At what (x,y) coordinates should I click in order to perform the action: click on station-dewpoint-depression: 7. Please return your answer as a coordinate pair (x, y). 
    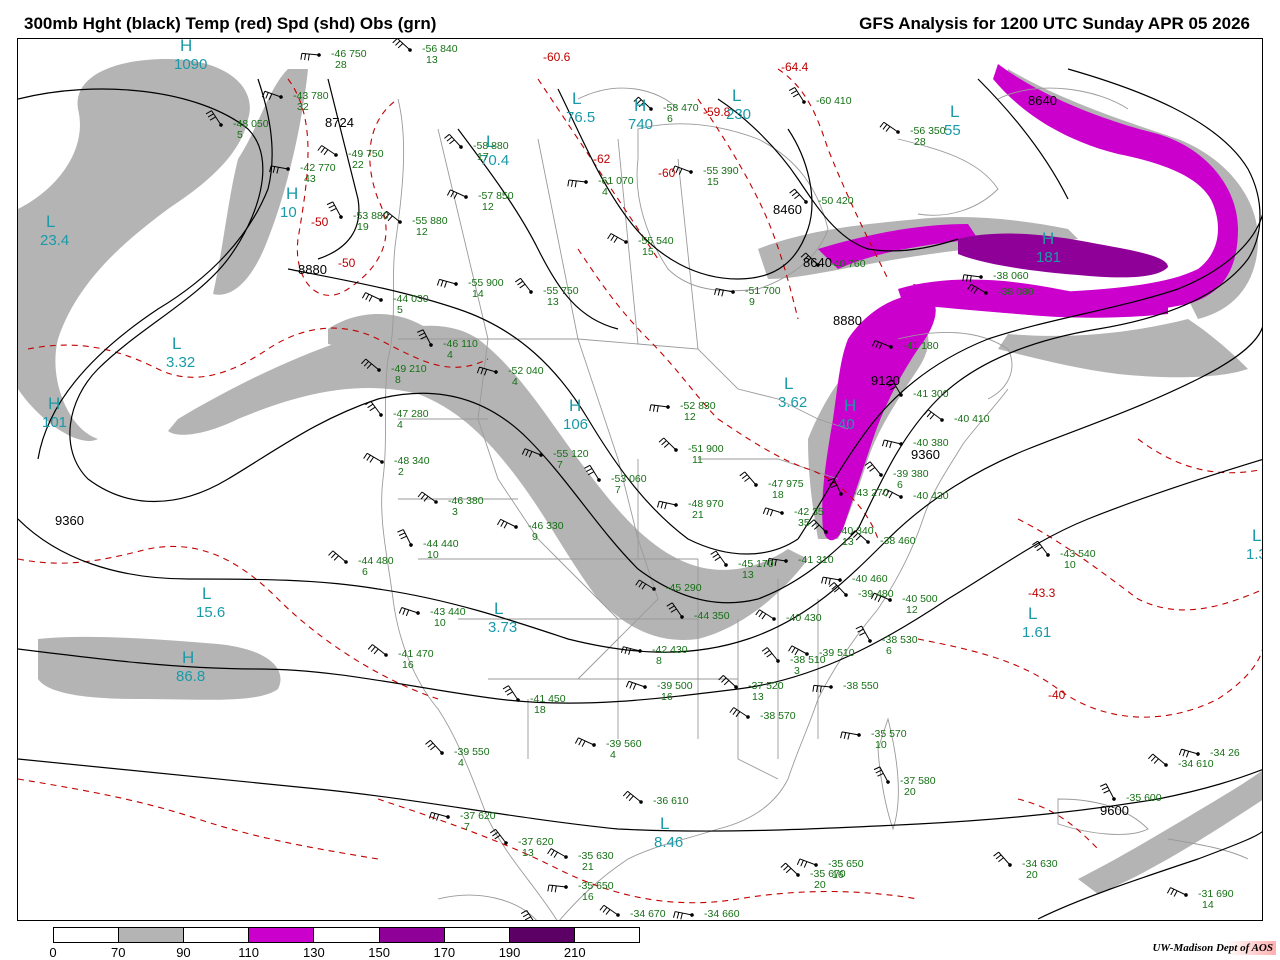
    Looking at the image, I should click on (618, 490).